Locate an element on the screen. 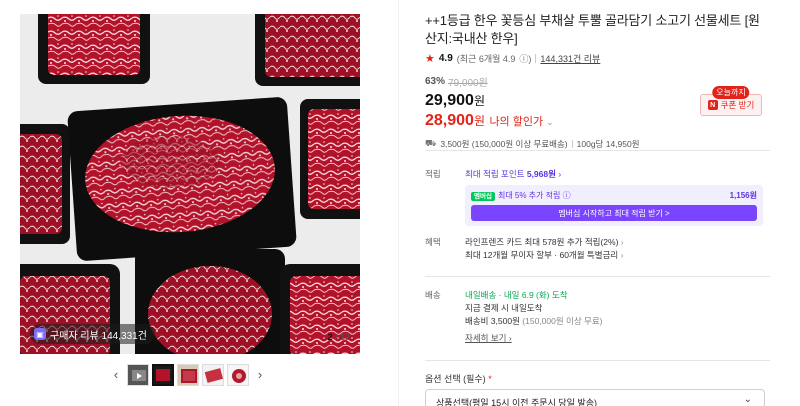  points-label: 적립 is located at coordinates (433, 174).